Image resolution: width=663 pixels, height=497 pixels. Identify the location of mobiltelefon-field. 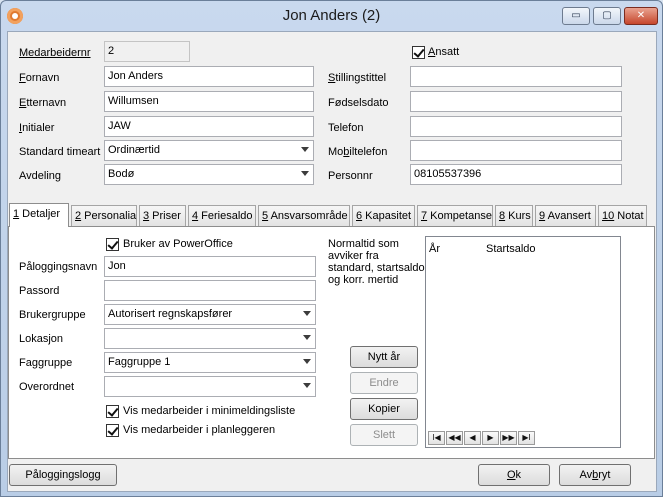
(516, 150).